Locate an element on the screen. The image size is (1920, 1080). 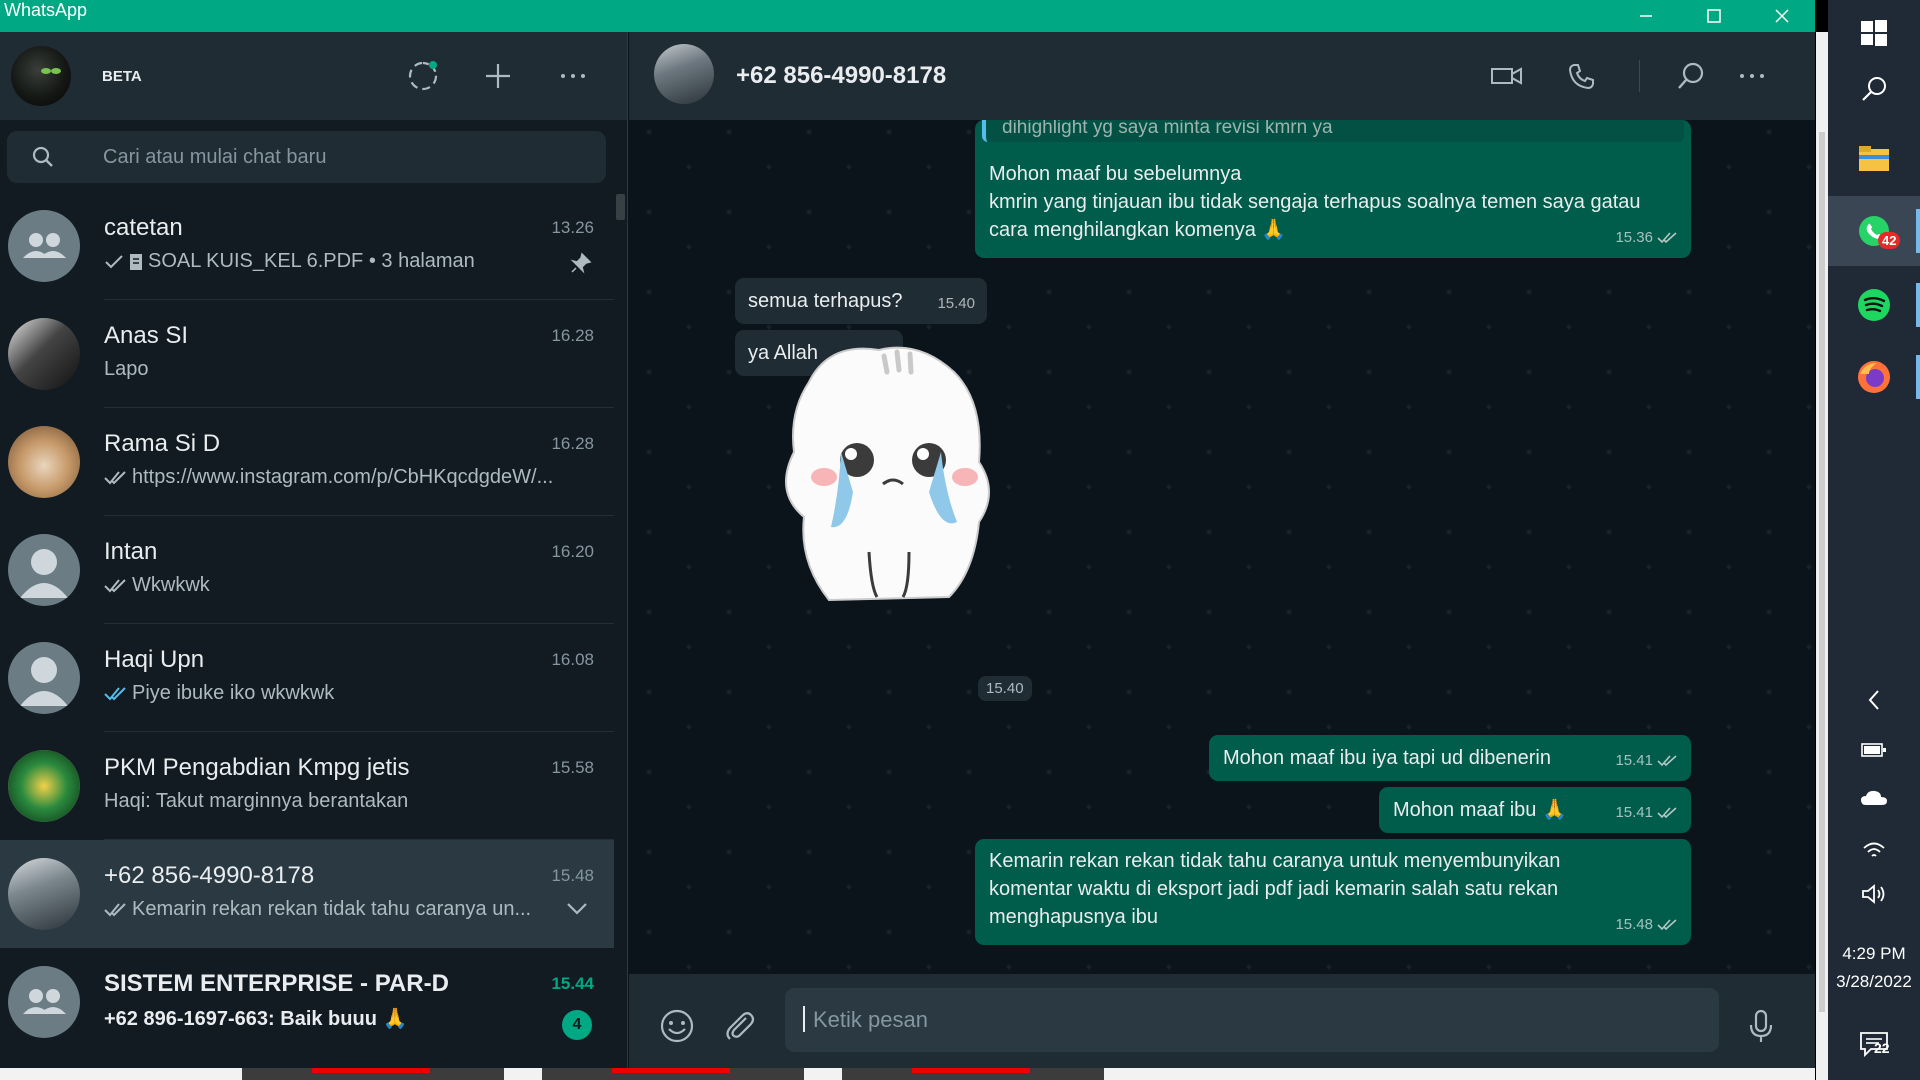
battery-icon is located at coordinates (1873, 750).